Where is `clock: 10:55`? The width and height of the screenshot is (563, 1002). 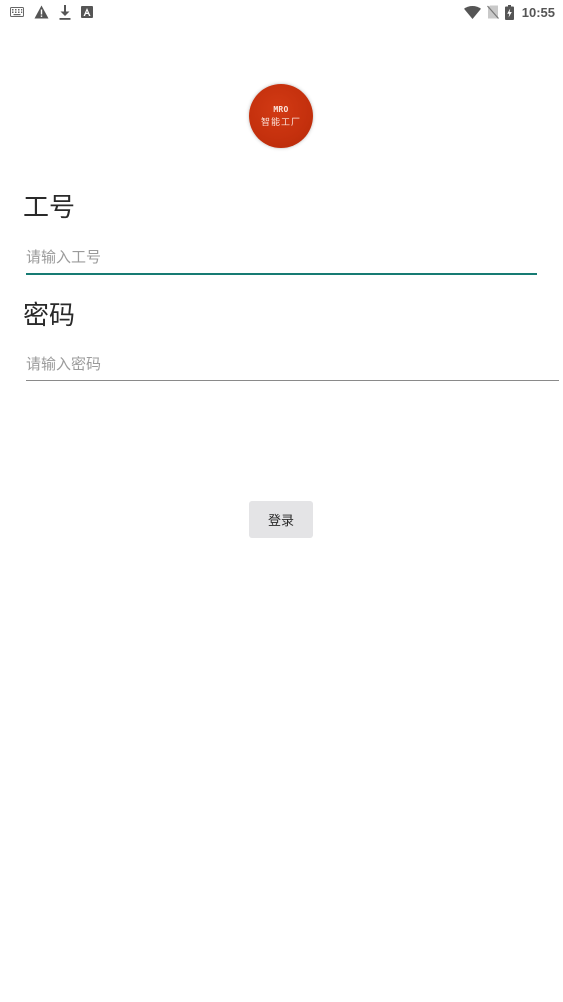
clock: 10:55 is located at coordinates (538, 12).